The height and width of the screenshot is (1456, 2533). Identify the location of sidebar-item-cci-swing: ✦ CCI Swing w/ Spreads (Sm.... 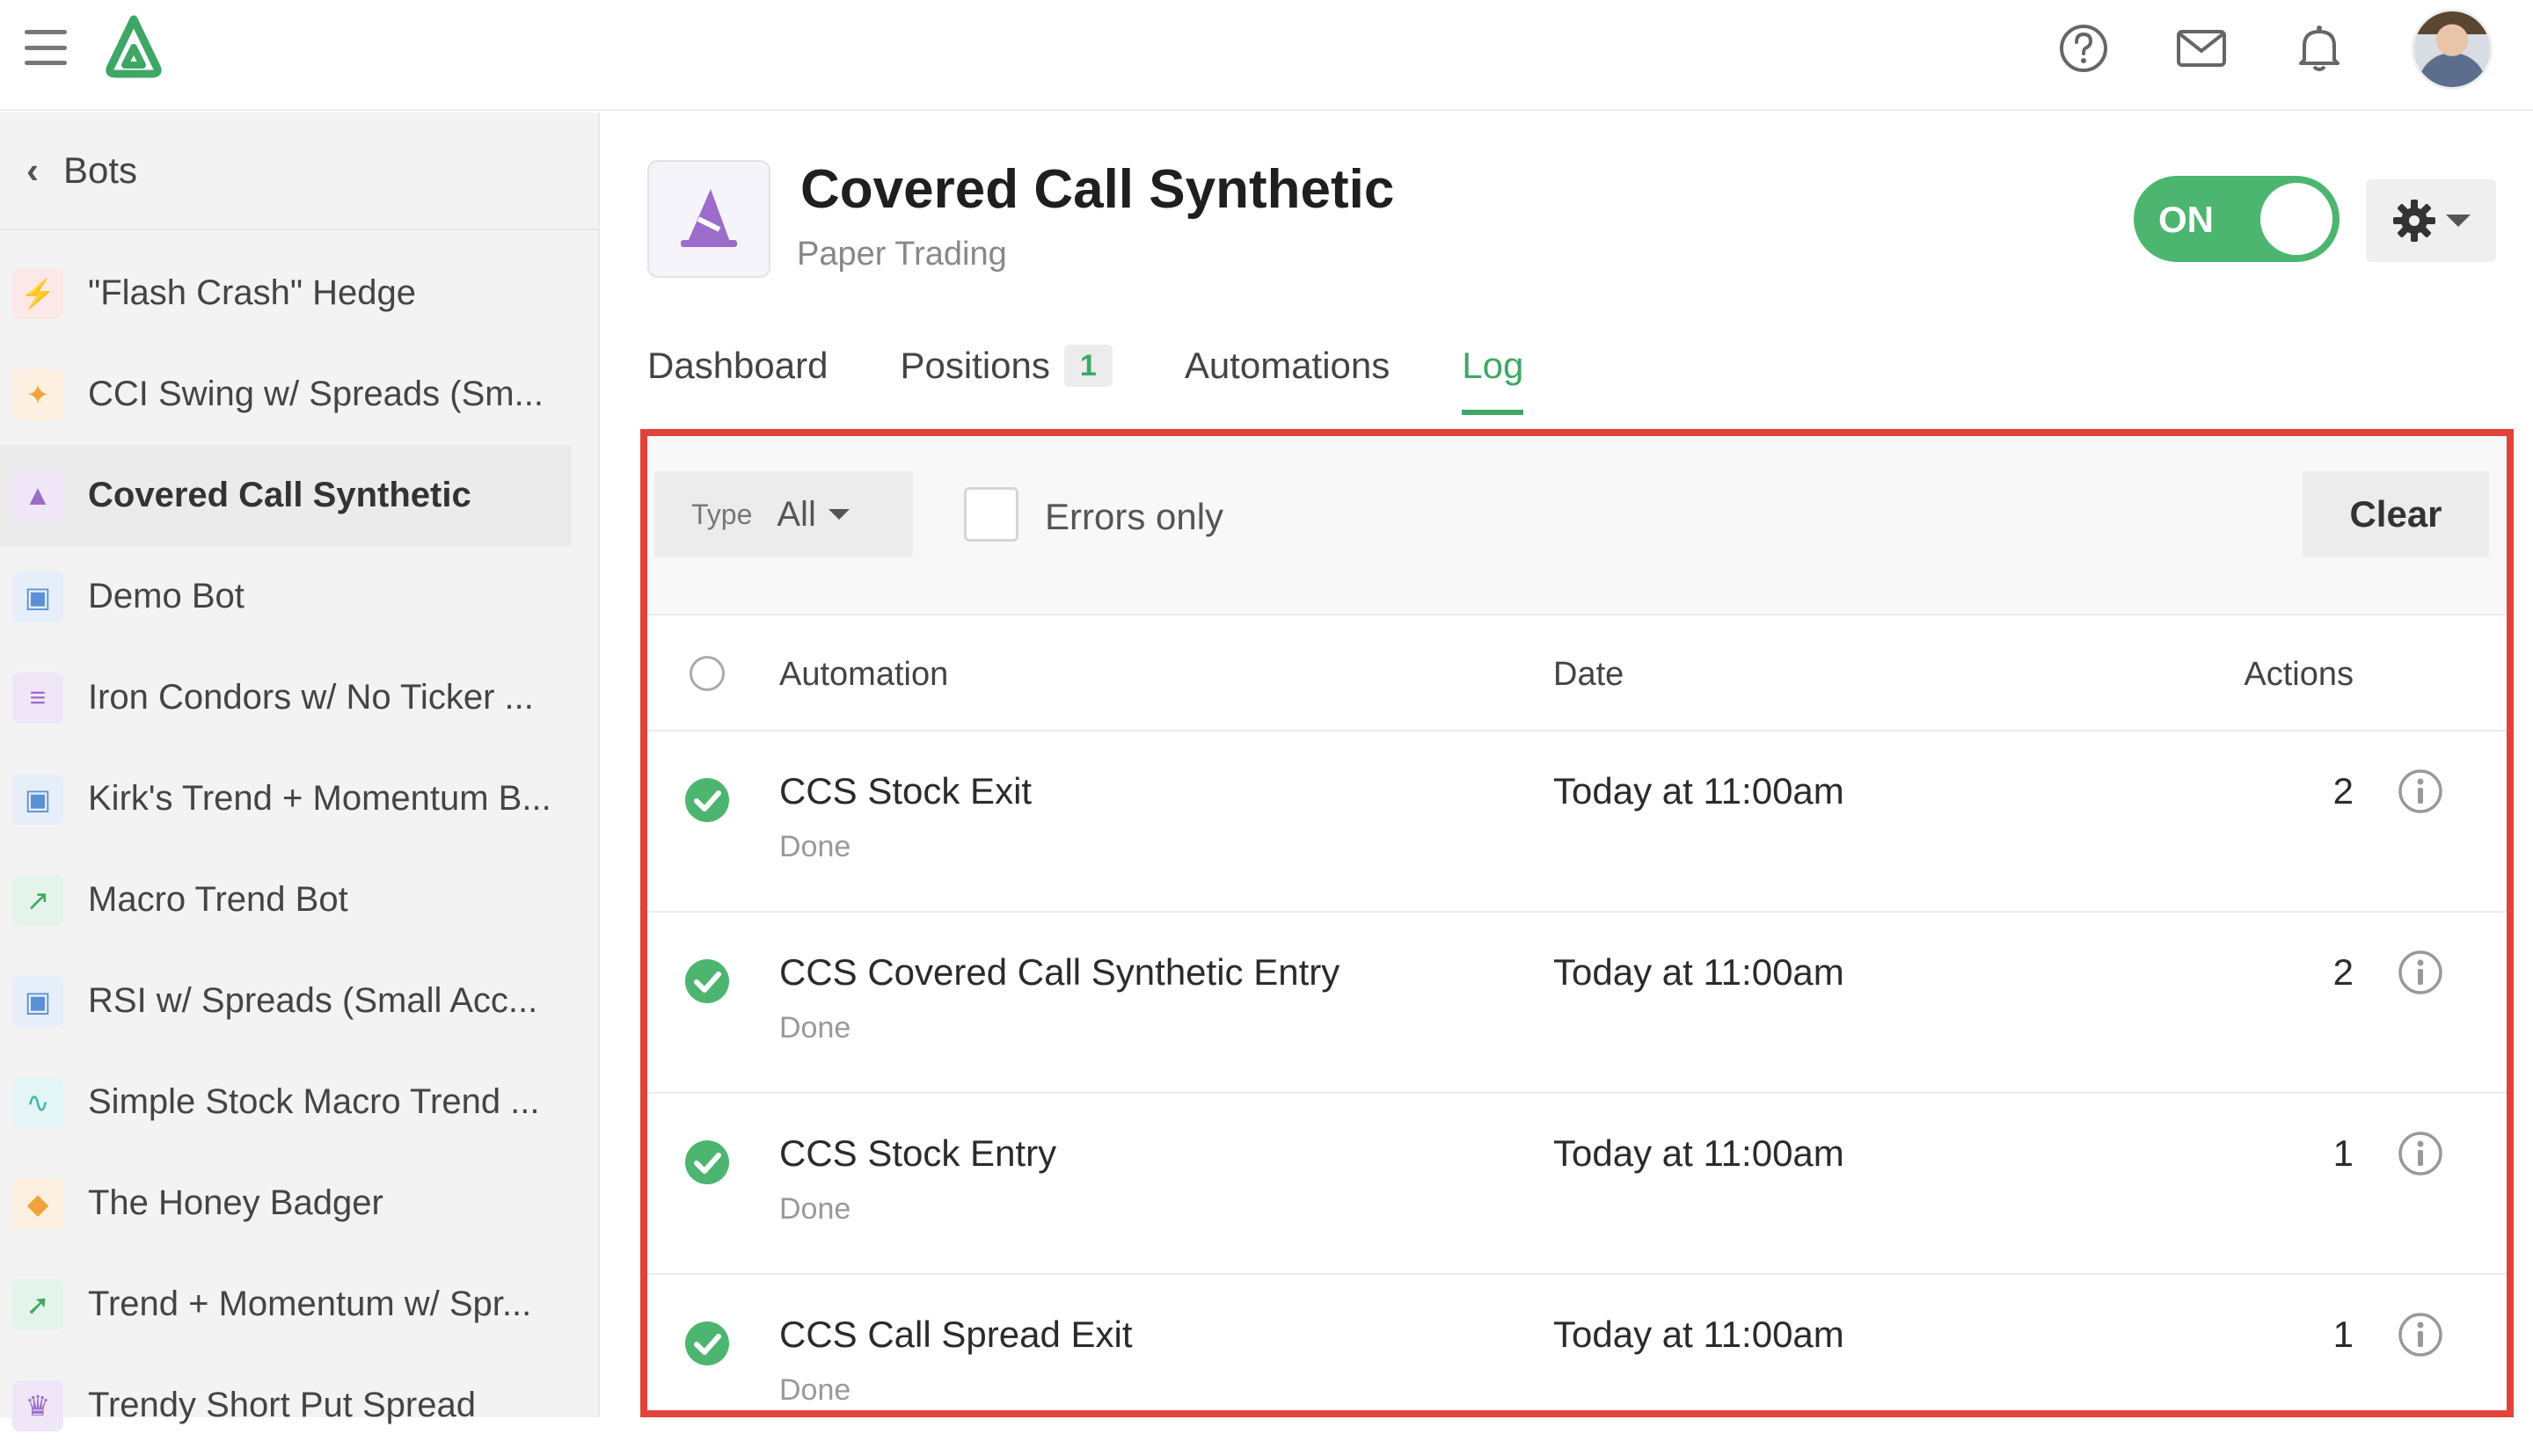
(286, 394).